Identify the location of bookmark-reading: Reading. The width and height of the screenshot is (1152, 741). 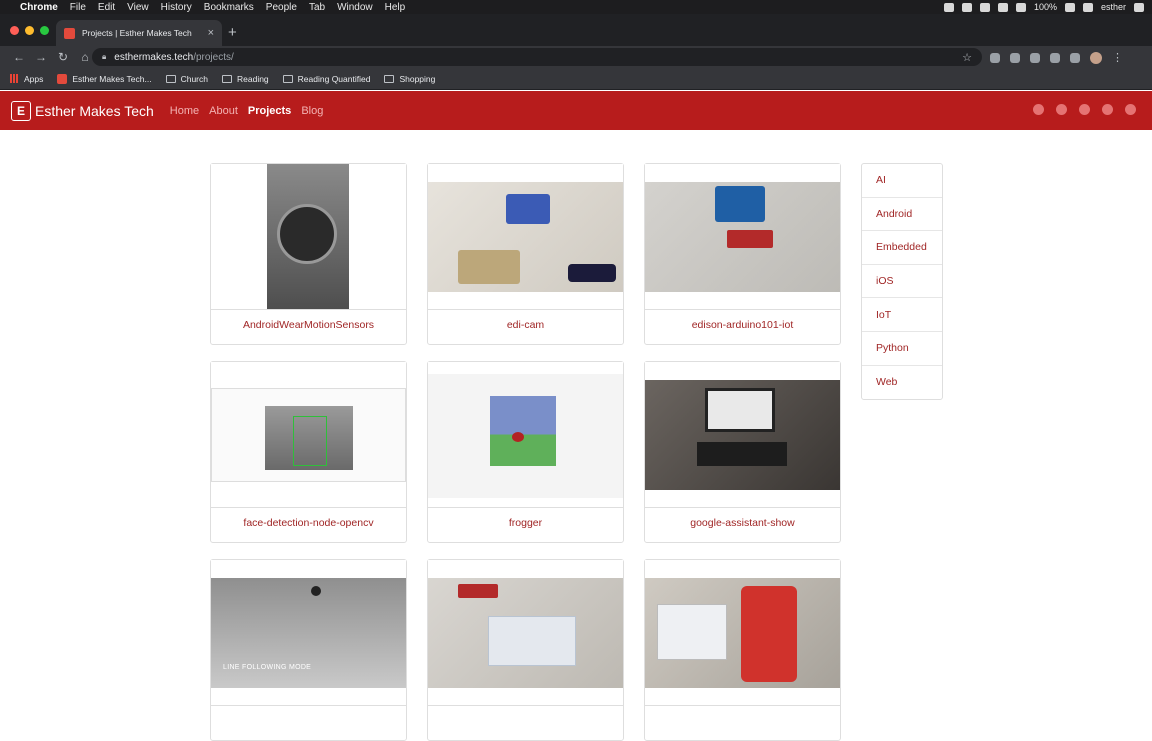
(245, 79).